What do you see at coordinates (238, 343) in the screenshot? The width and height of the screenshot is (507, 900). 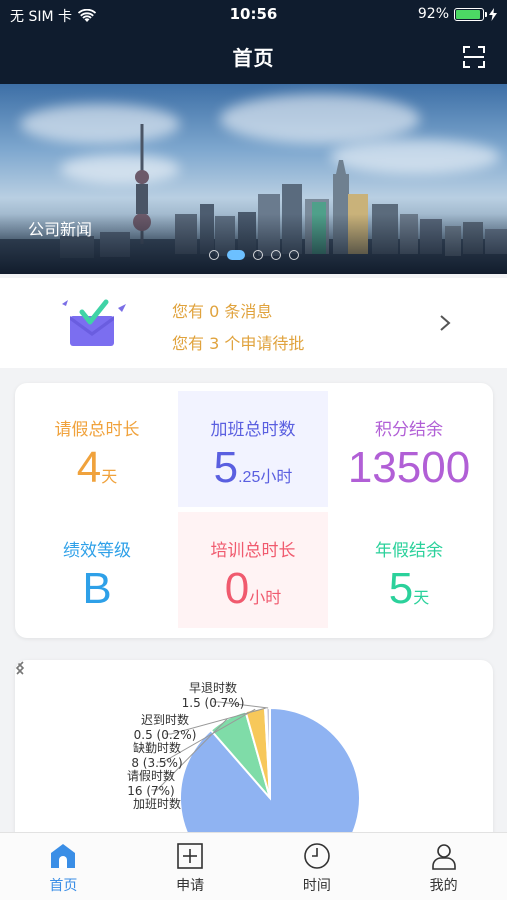 I see `pending-approval-text: 您有 3 个申请待批` at bounding box center [238, 343].